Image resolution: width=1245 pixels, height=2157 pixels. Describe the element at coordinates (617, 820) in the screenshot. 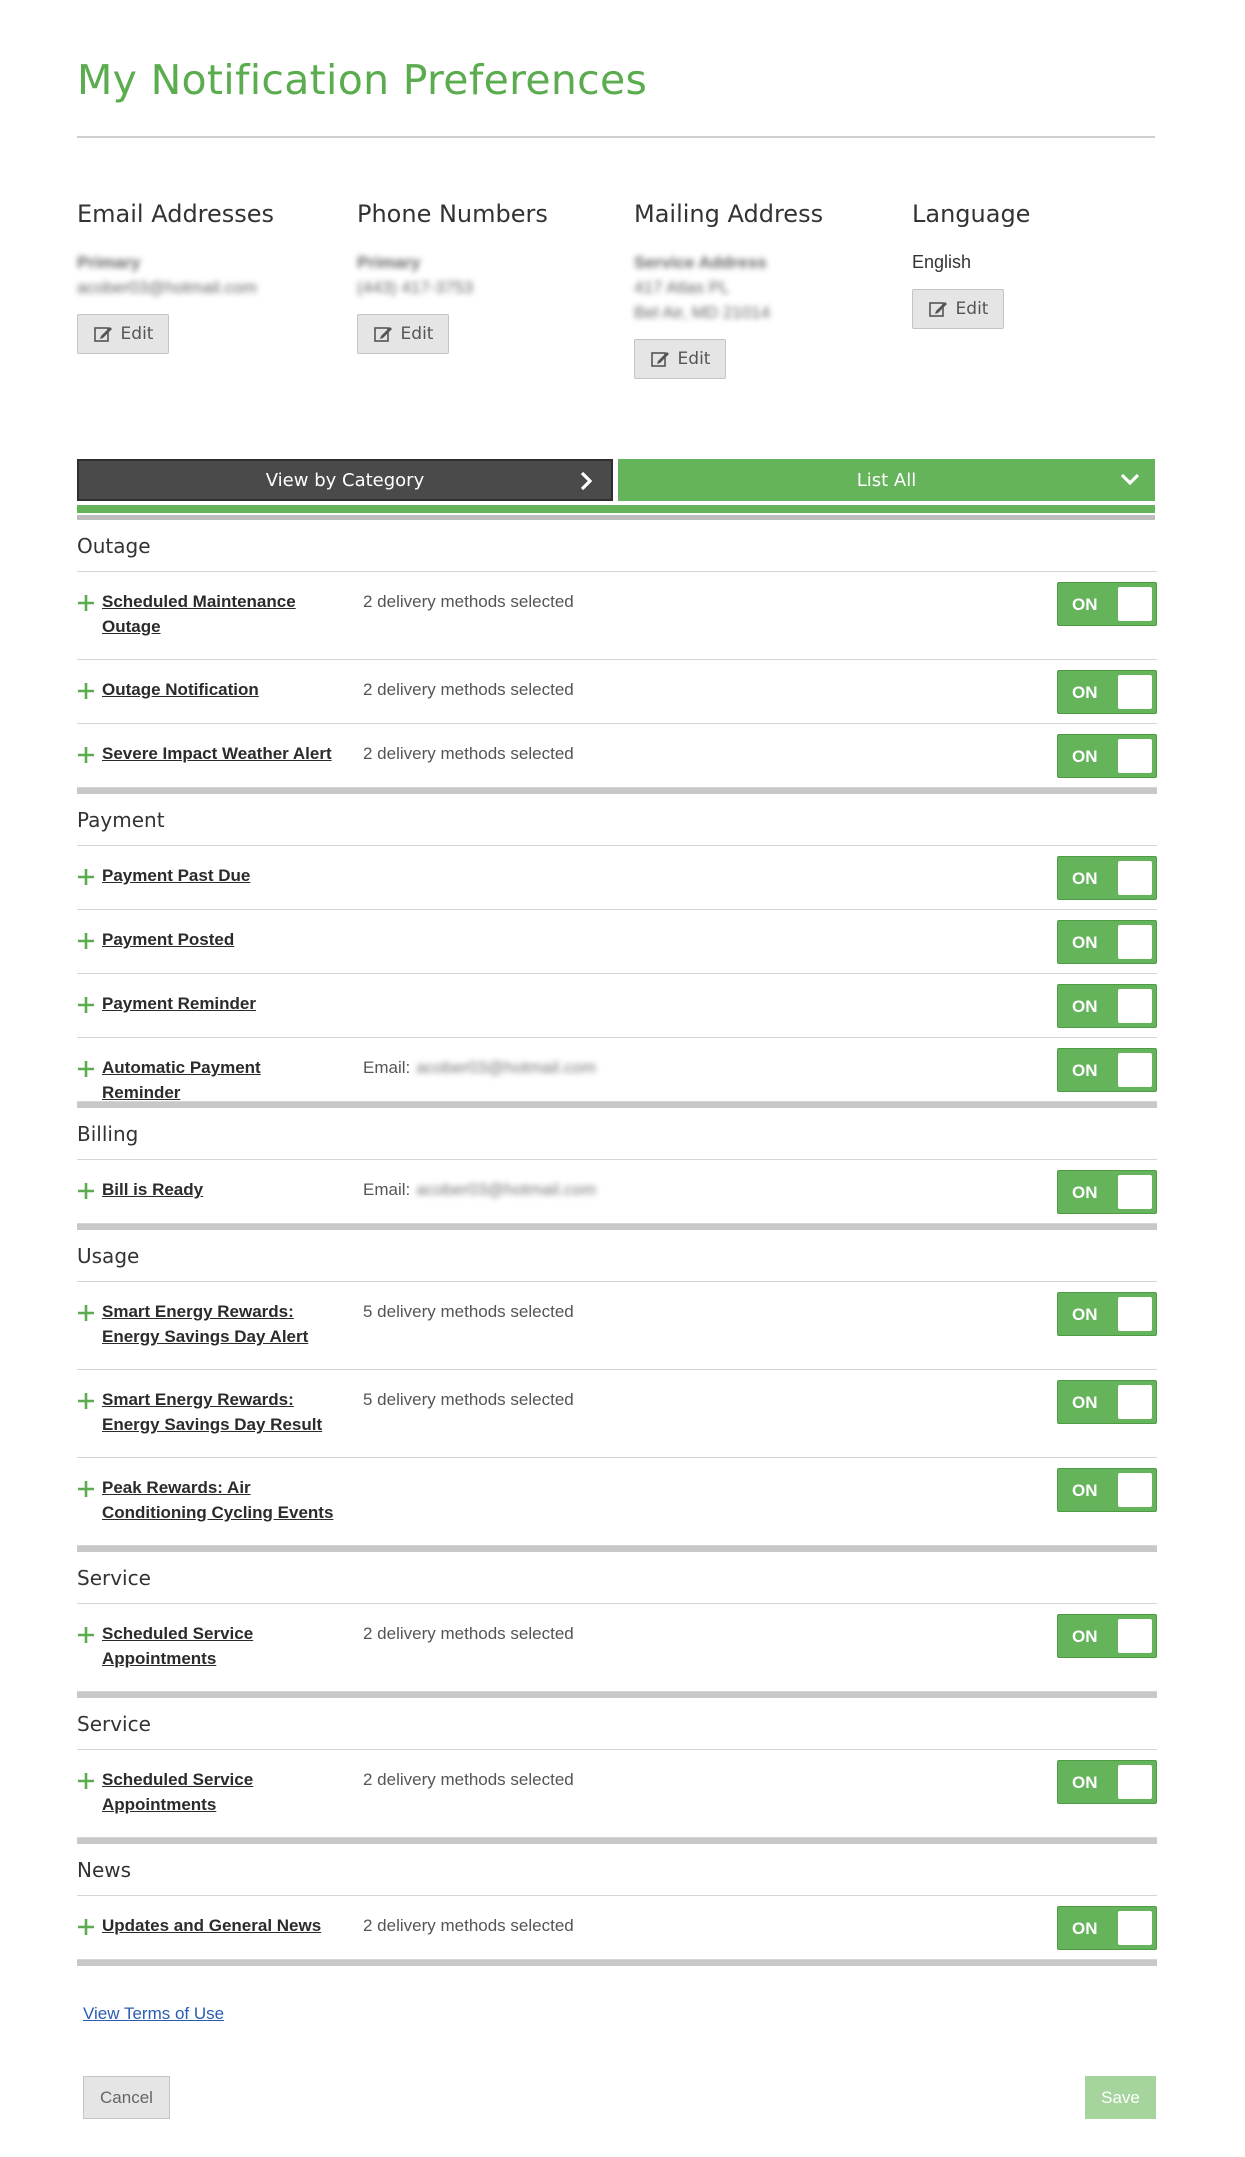

I see `section-heading: Payment` at that location.